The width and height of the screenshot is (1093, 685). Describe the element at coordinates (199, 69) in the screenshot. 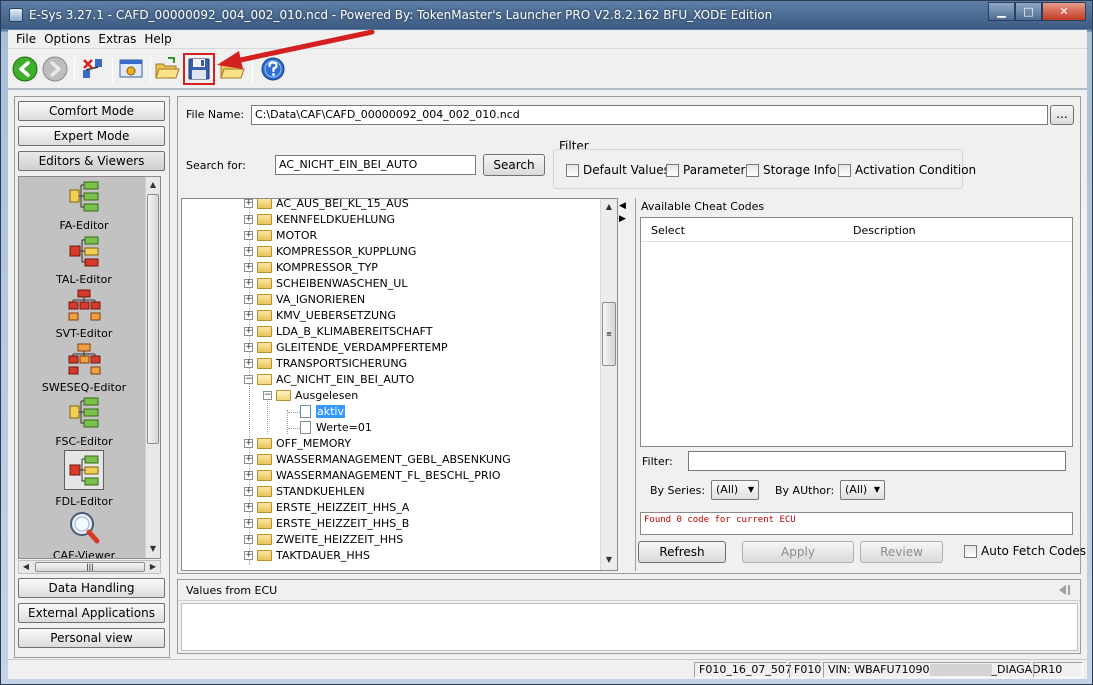

I see `save-disk-icon` at that location.